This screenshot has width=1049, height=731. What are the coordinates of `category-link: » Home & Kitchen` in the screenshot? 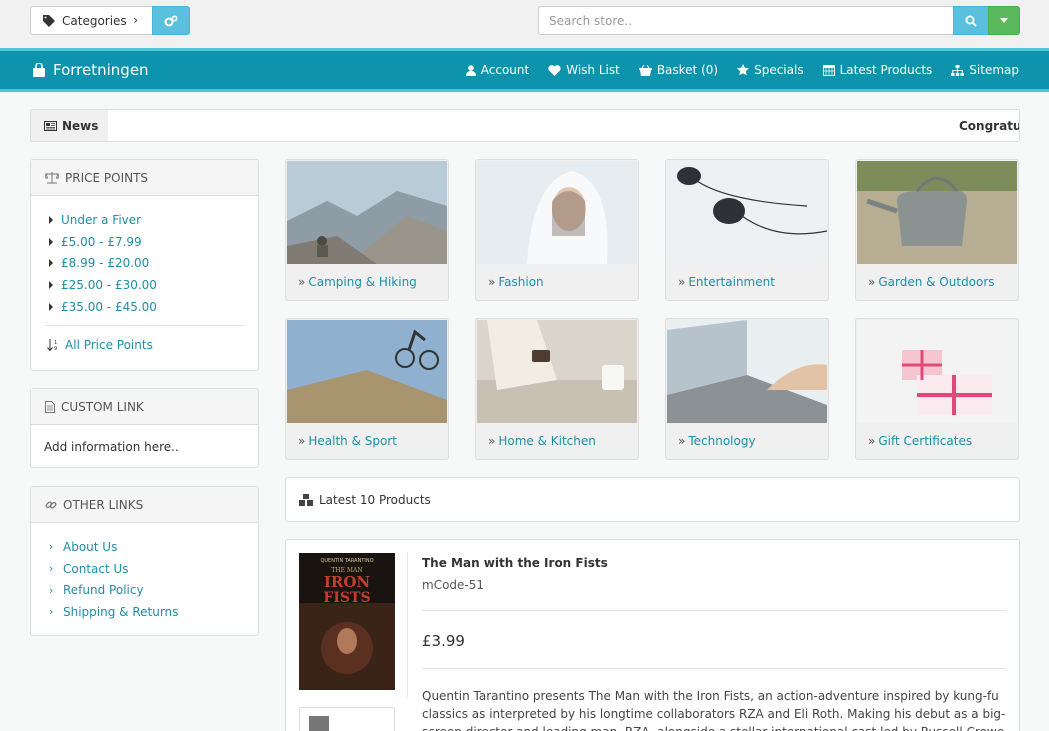 It's located at (542, 441).